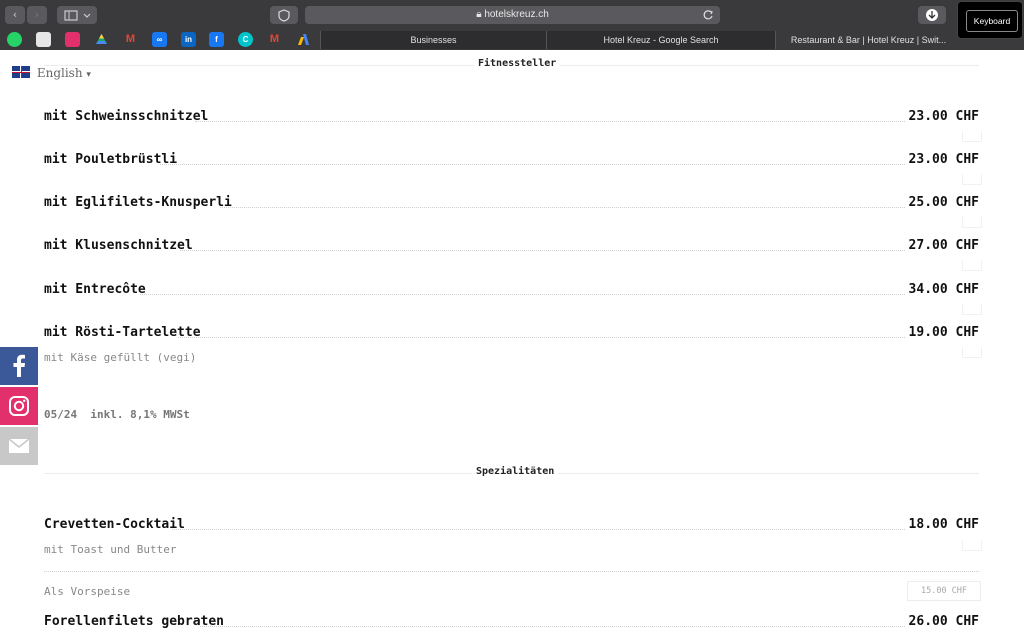 The height and width of the screenshot is (640, 1024). What do you see at coordinates (516, 14) in the screenshot?
I see `url-text: hotelskreuz.ch` at bounding box center [516, 14].